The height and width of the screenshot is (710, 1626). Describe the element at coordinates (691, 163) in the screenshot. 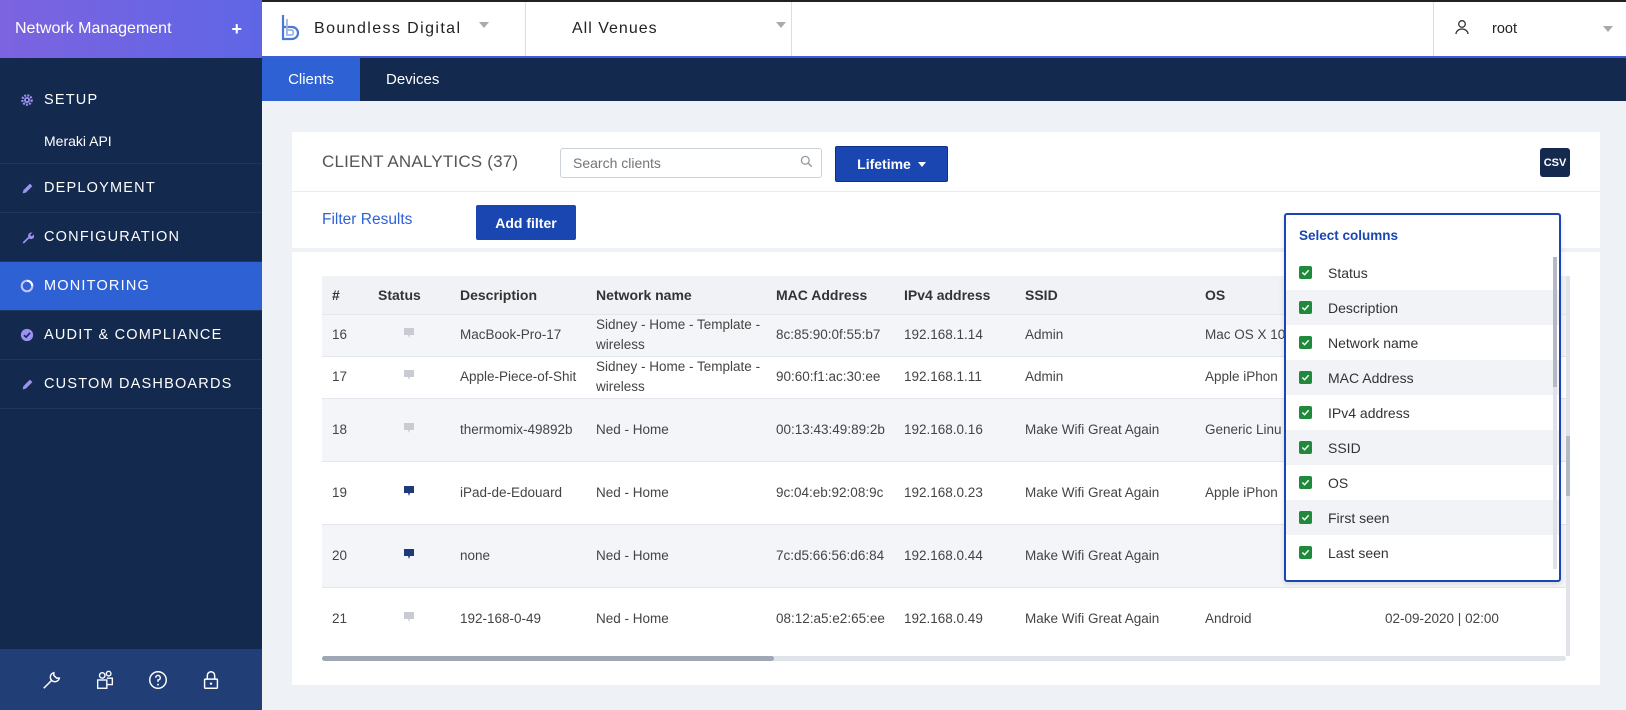

I see `search-input` at that location.